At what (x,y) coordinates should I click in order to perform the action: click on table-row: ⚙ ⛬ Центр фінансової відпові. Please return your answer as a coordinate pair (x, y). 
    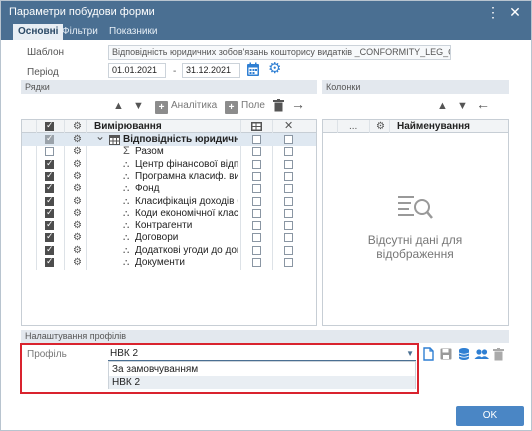
    Looking at the image, I should click on (169, 164).